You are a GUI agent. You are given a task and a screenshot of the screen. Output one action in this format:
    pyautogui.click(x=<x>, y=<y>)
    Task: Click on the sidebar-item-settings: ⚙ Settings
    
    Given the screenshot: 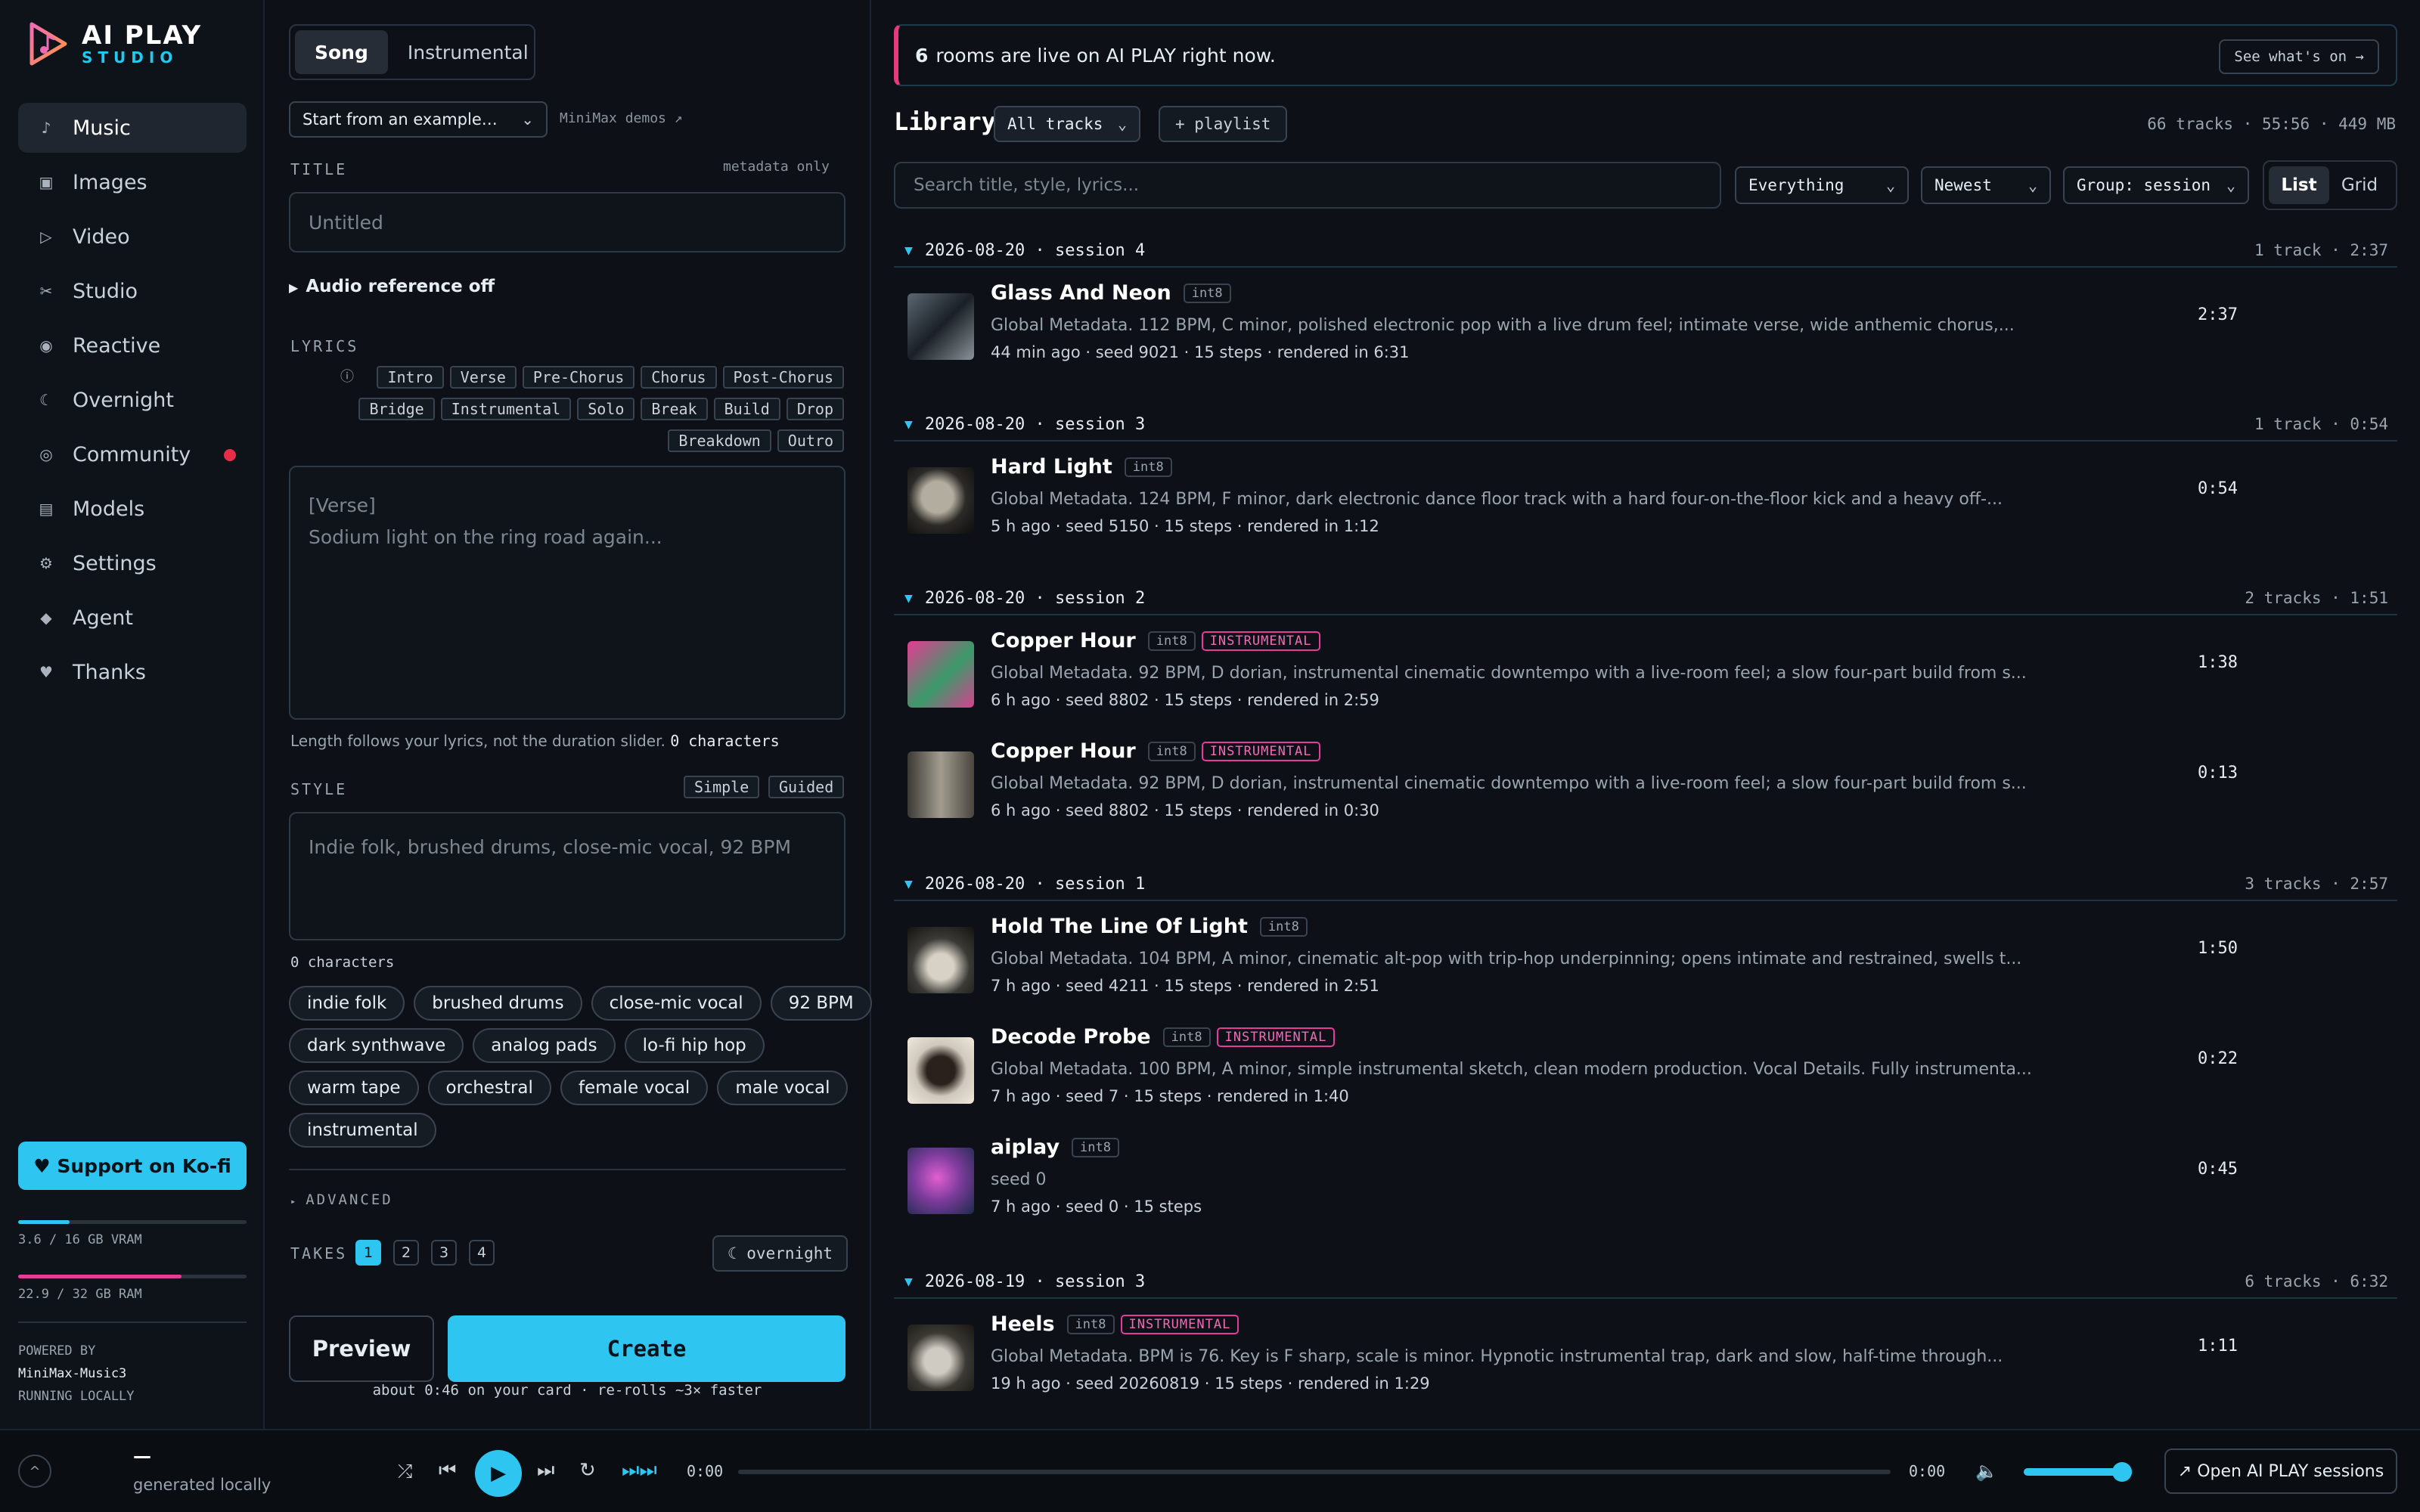 What is the action you would take?
    pyautogui.click(x=132, y=563)
    